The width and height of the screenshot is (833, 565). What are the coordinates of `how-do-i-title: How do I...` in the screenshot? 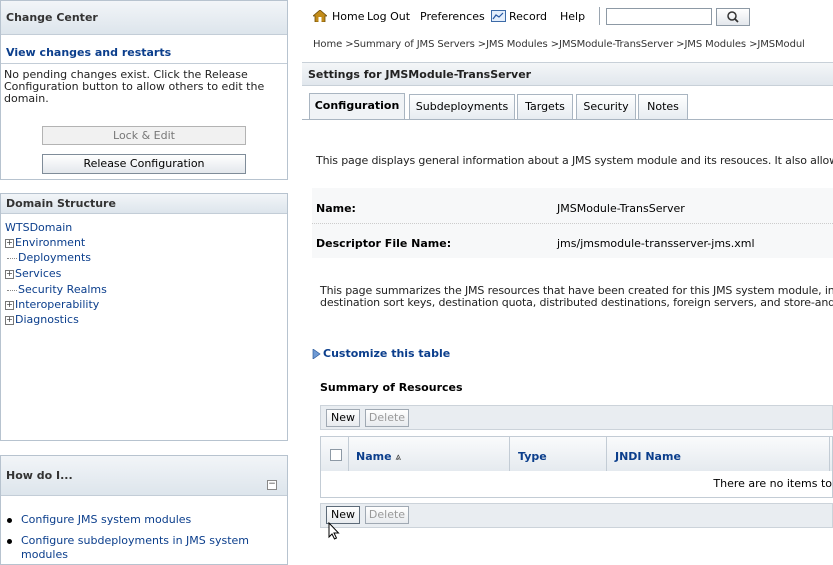 It's located at (39, 475).